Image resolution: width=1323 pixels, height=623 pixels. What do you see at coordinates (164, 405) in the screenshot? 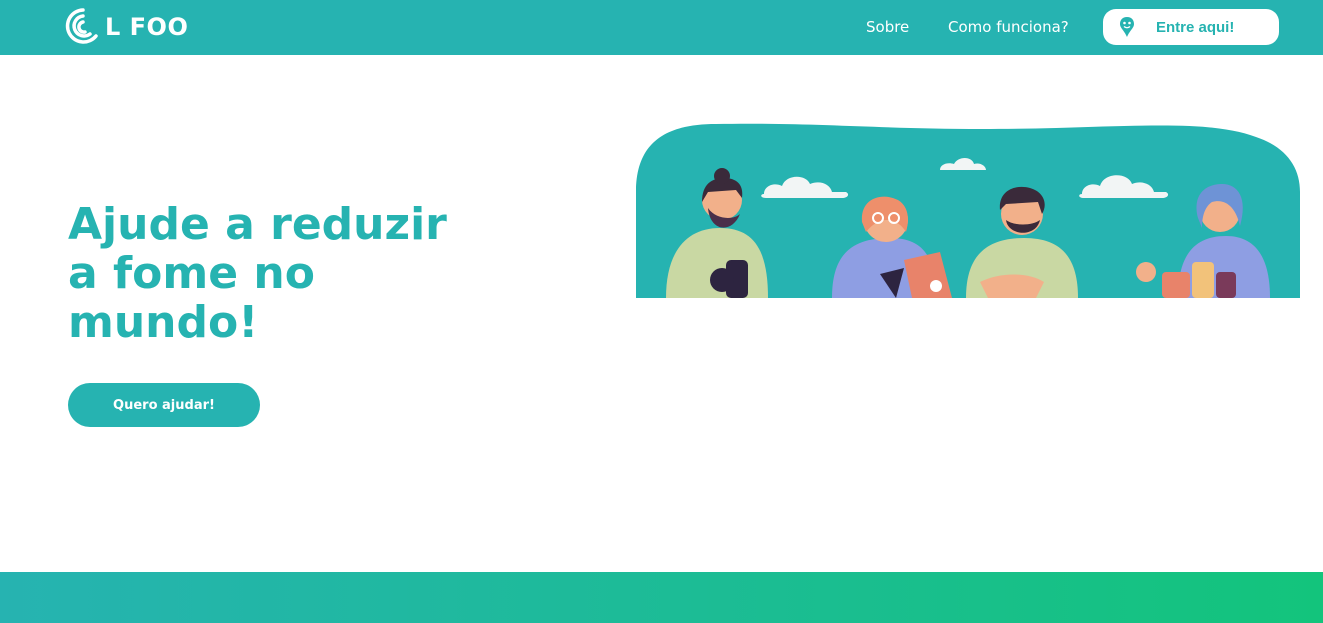
I see `cta-quero-ajudar-button: Quero ajudar!` at bounding box center [164, 405].